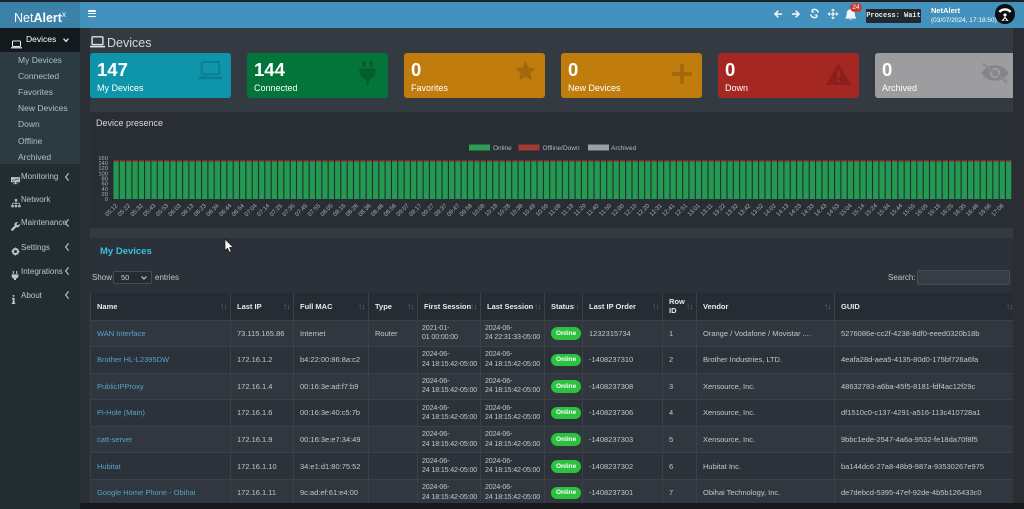 The image size is (1024, 509). What do you see at coordinates (833, 210) in the screenshot?
I see `svg-text: 14:53` at bounding box center [833, 210].